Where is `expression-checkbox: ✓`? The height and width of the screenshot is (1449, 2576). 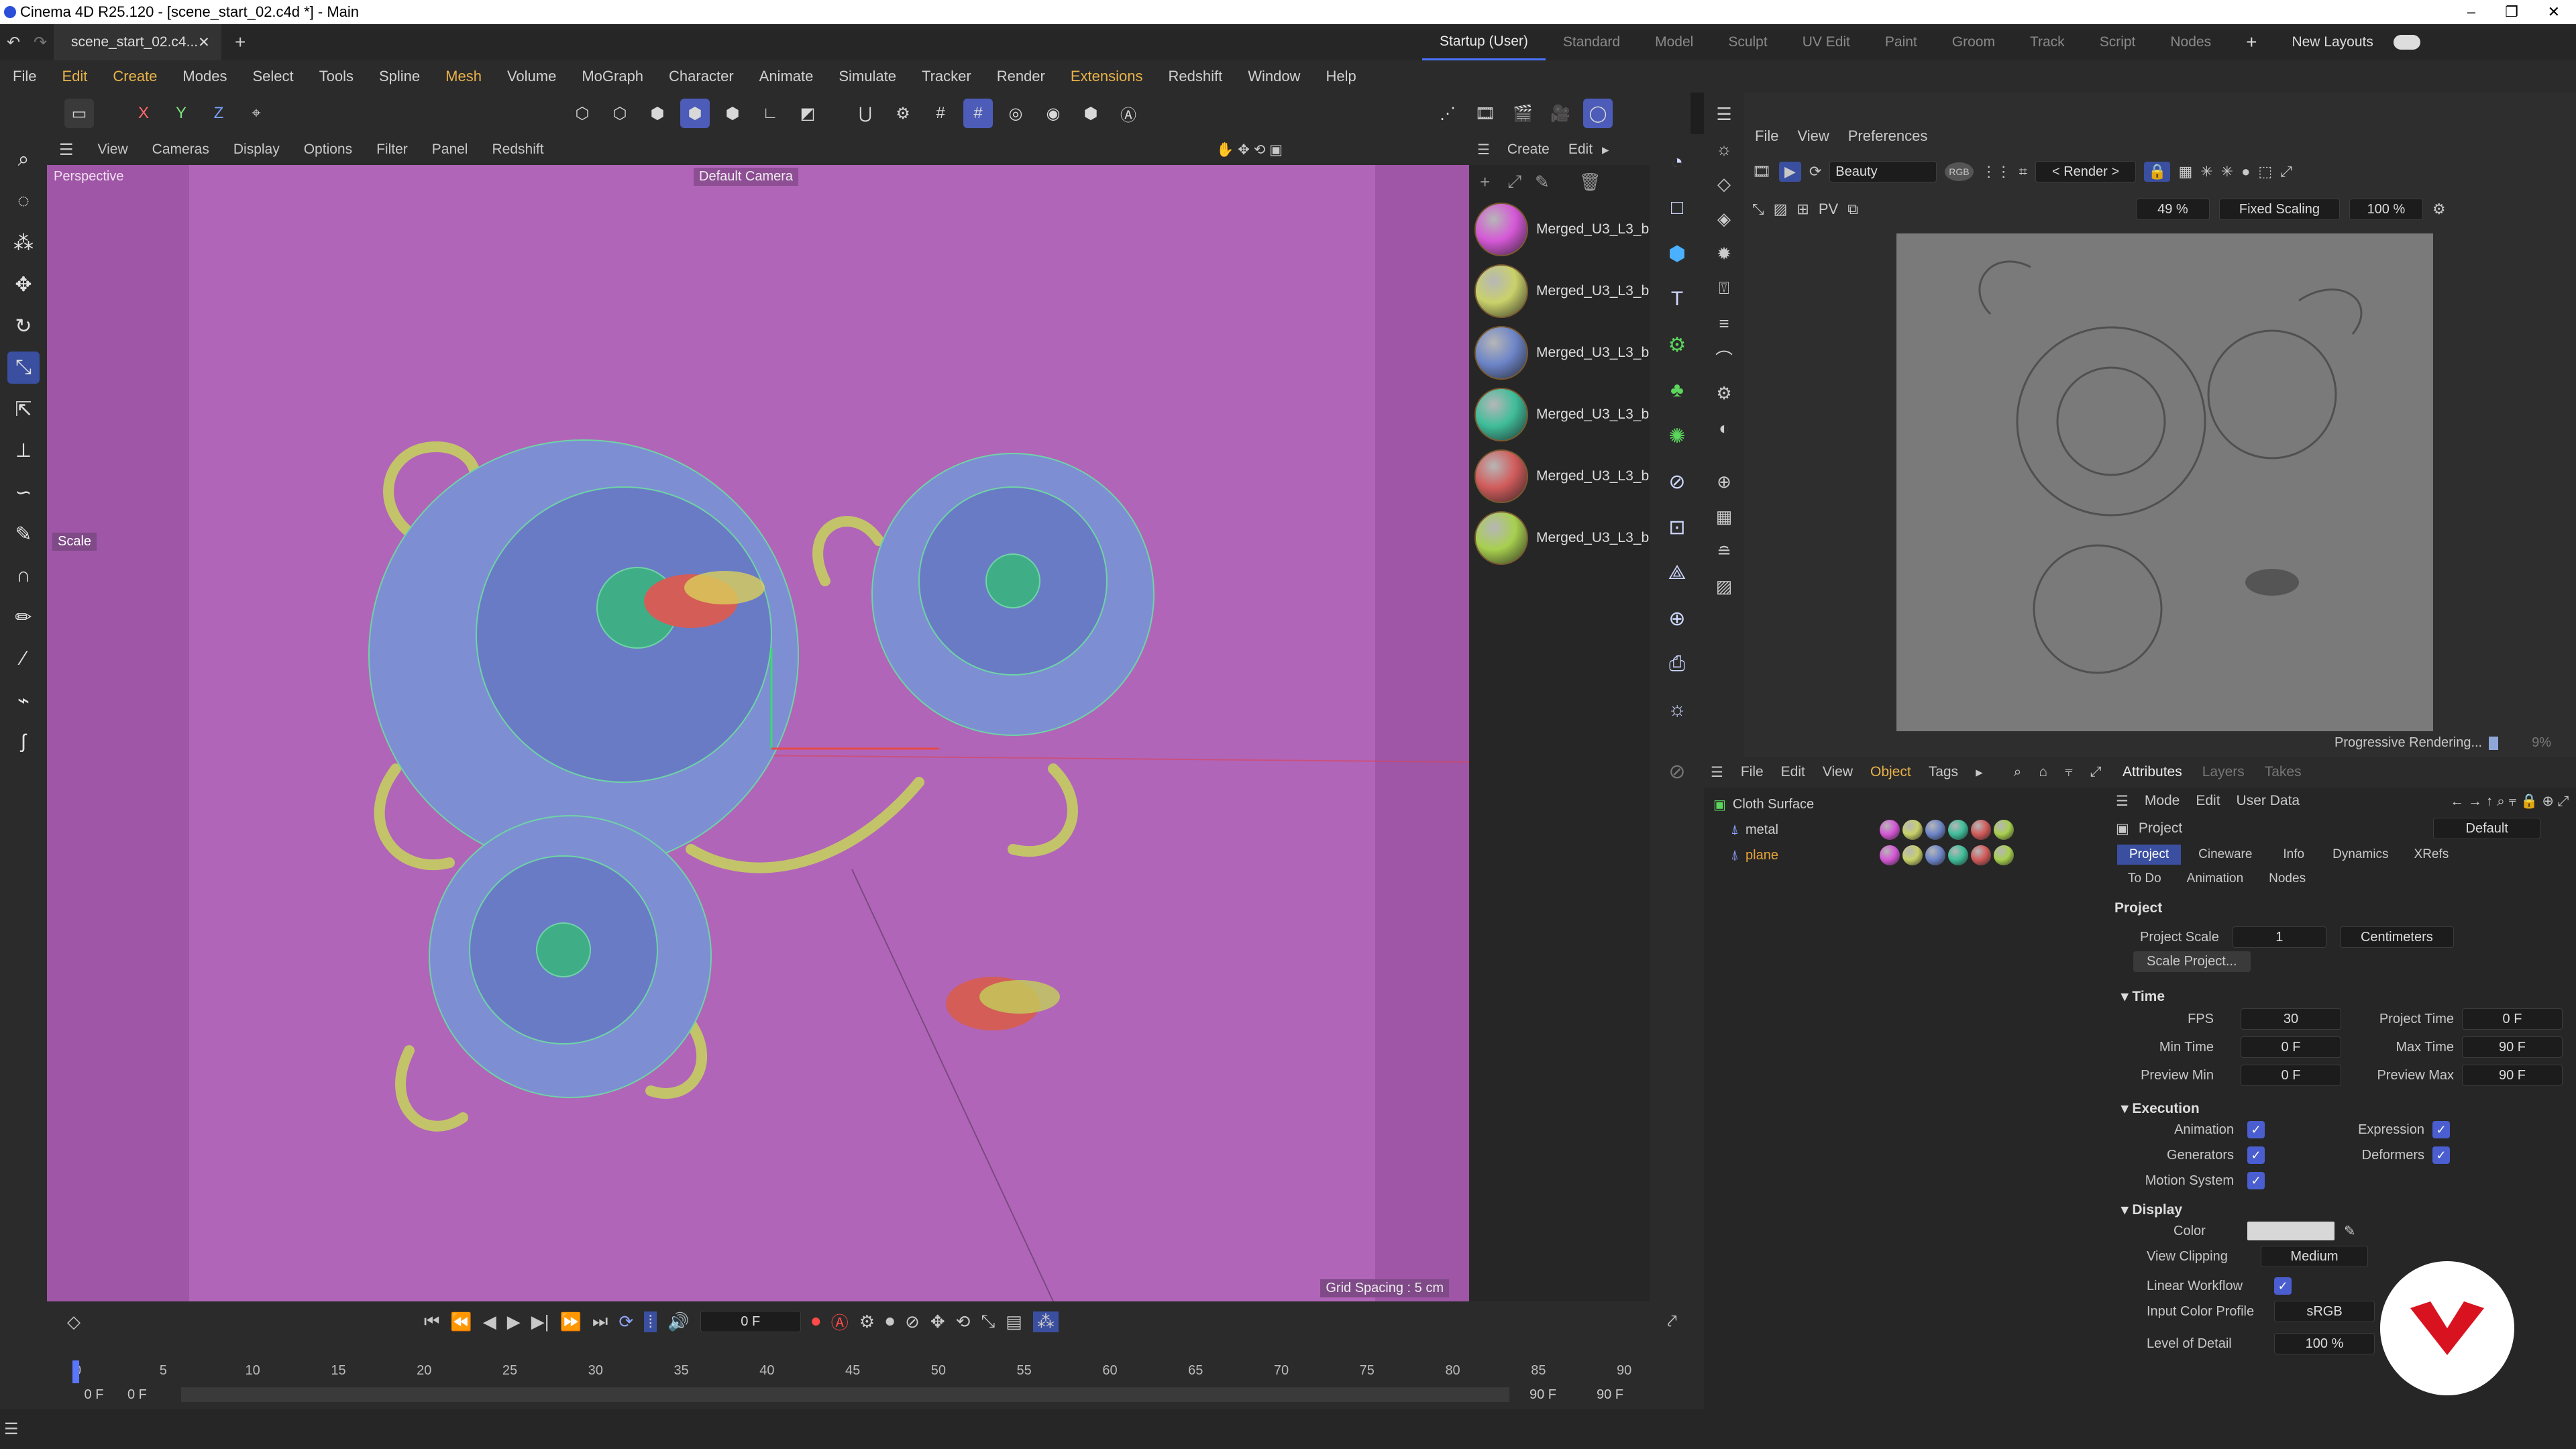
expression-checkbox: ✓ is located at coordinates (2441, 1129).